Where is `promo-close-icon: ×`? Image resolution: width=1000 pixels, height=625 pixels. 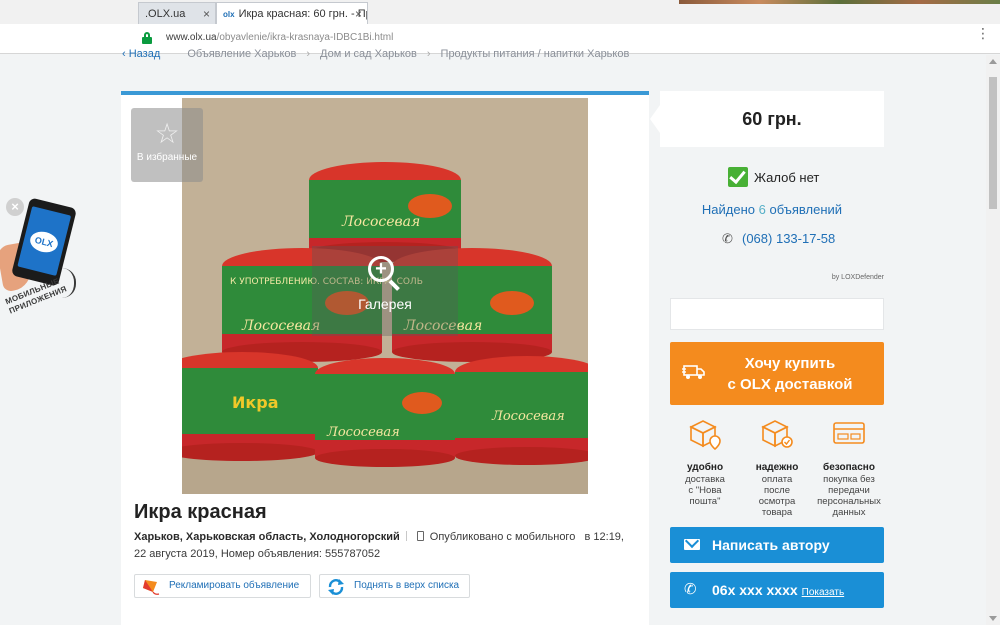 promo-close-icon: × is located at coordinates (15, 207).